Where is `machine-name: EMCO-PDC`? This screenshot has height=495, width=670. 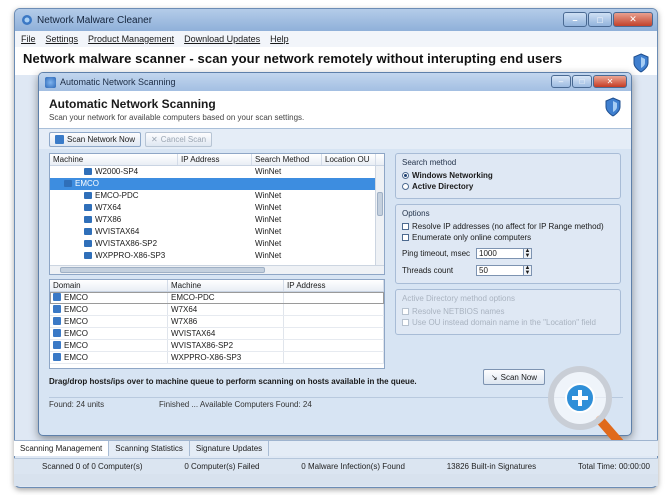
machine-name: EMCO-PDC is located at coordinates (117, 195).